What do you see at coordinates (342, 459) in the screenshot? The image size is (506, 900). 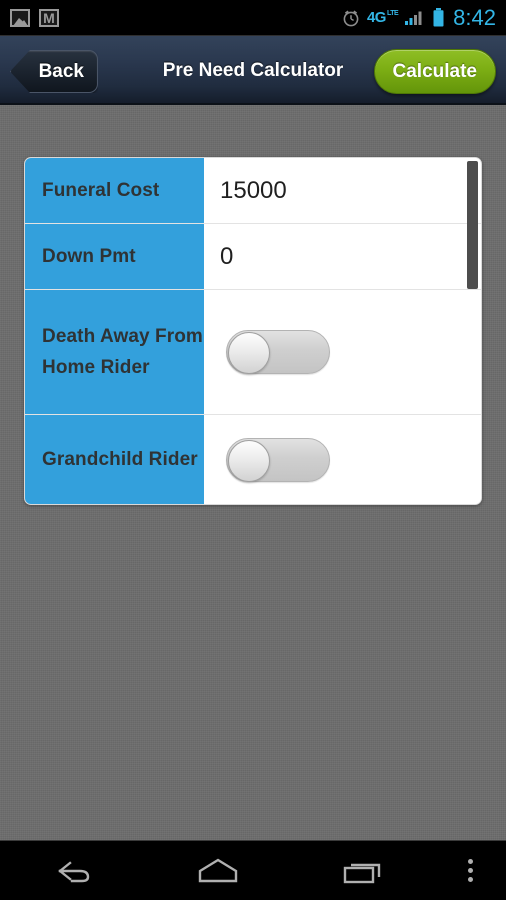 I see `grandchild-rider-cell` at bounding box center [342, 459].